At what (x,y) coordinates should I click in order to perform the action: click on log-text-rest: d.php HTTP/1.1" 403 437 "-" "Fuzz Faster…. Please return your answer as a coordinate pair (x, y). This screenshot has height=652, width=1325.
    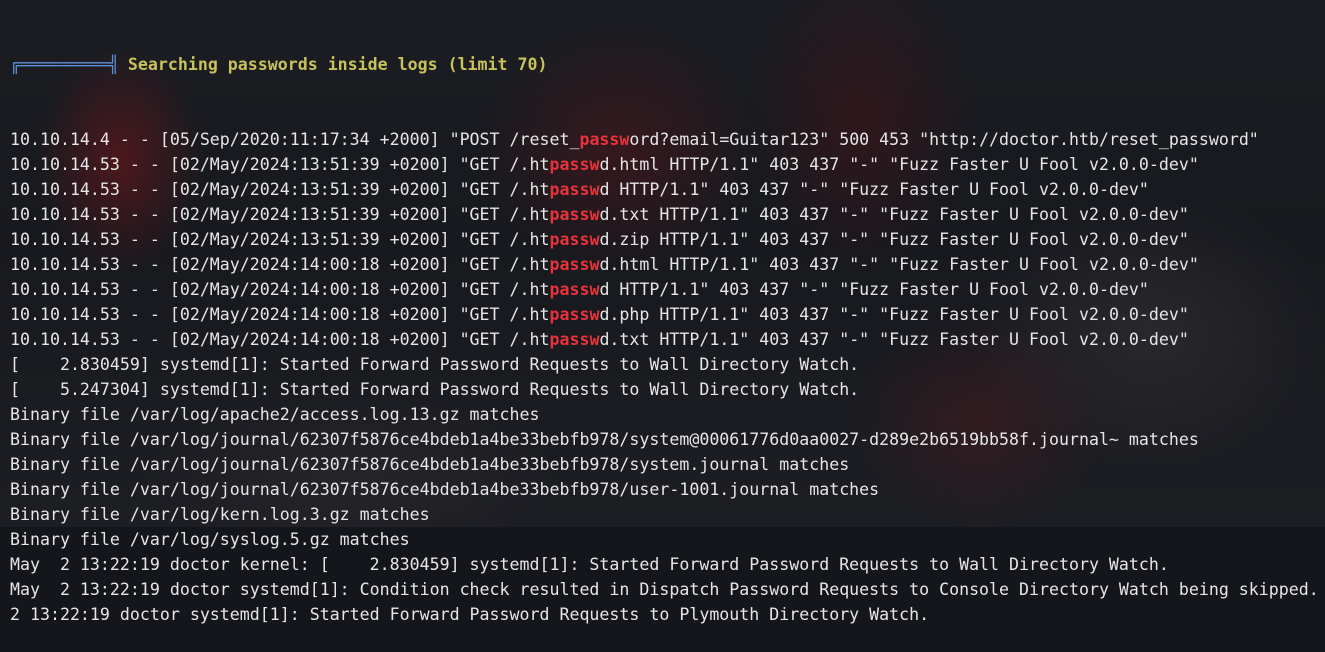
    Looking at the image, I should click on (894, 314).